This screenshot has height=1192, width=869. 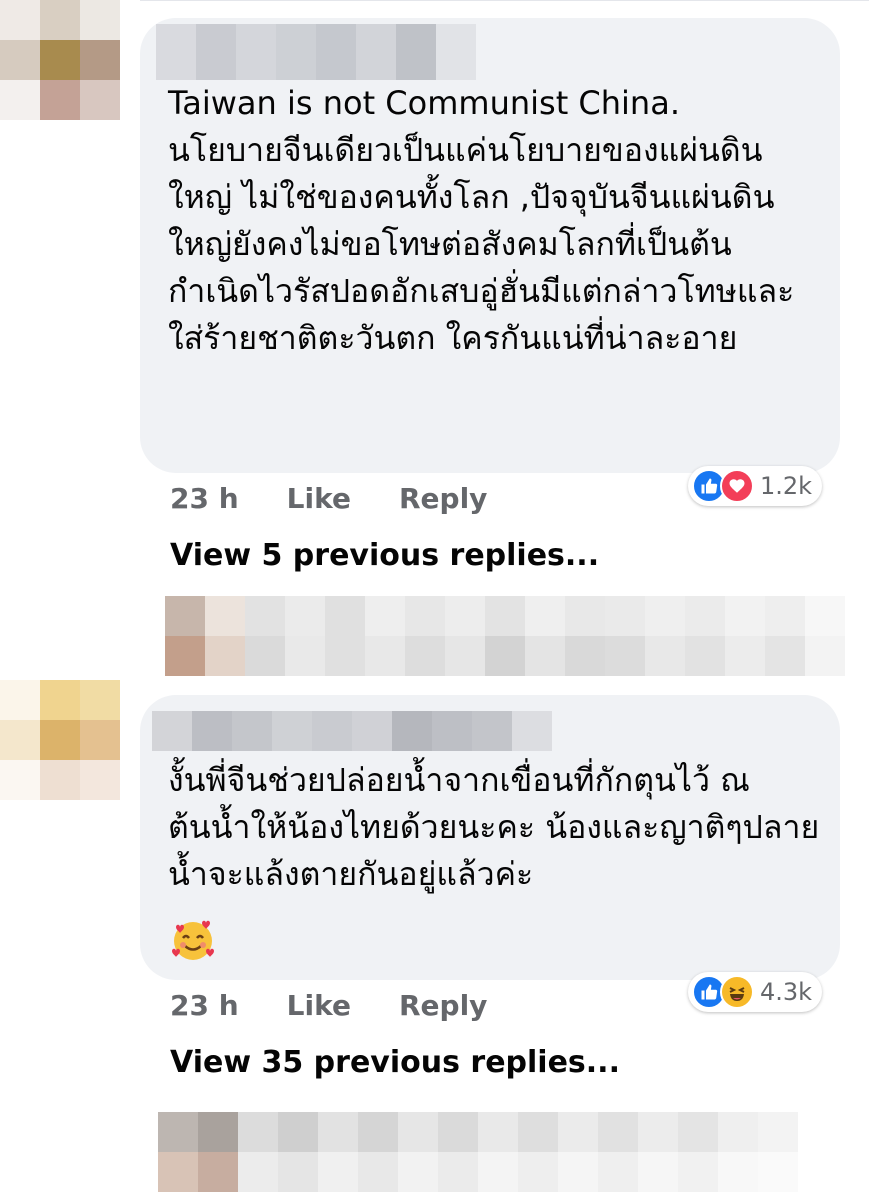 I want to click on reaction-count: 1.2k, so click(x=786, y=486).